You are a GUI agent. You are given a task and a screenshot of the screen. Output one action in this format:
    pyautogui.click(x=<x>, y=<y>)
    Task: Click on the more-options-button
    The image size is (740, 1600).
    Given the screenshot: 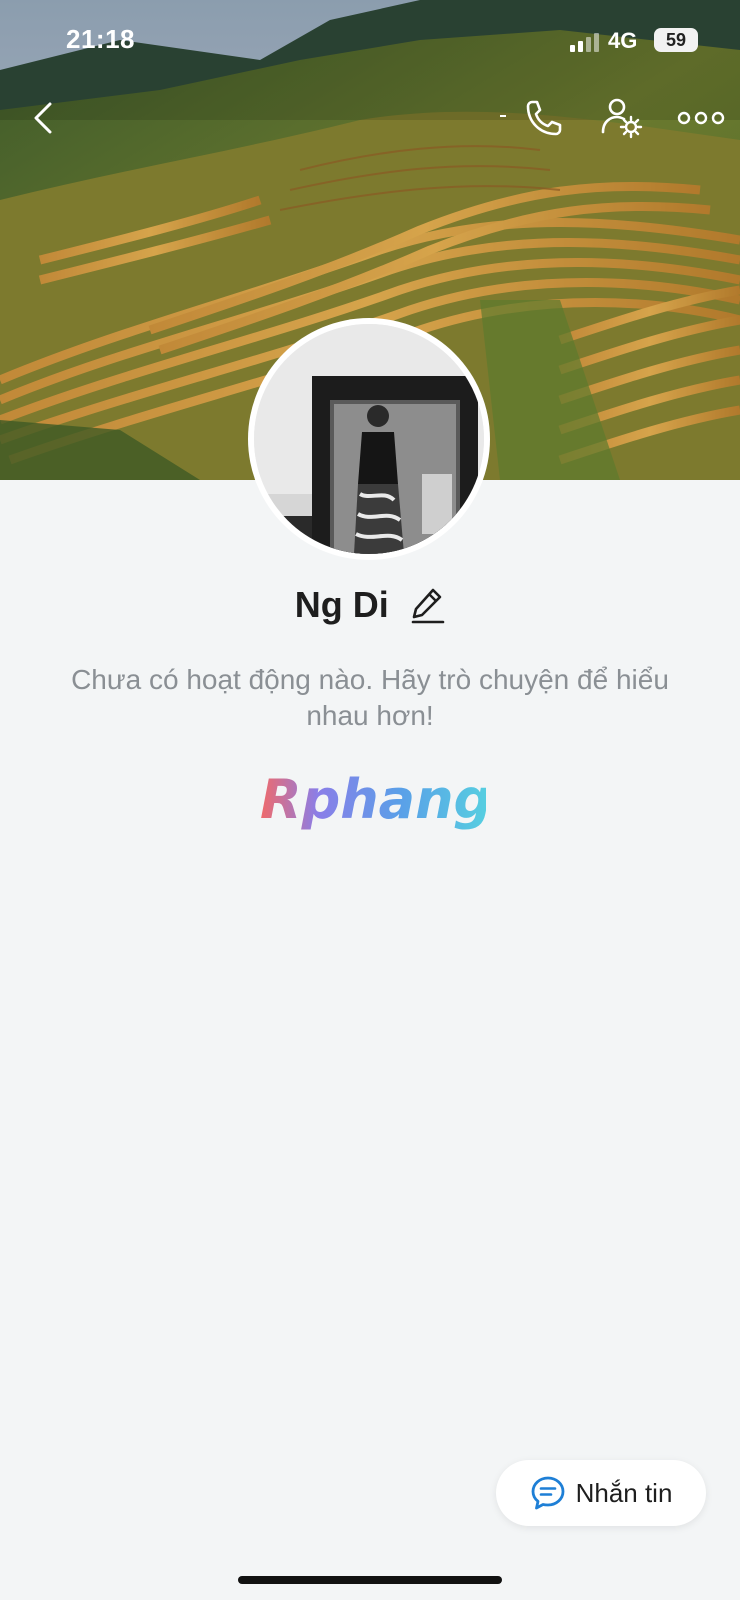 What is the action you would take?
    pyautogui.click(x=701, y=118)
    